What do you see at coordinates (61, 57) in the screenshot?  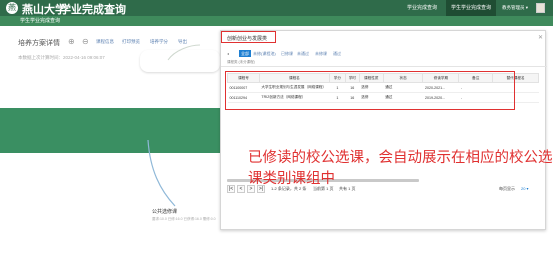 I see `last-updated-text: 本数据上次计算时间：2022-04-16 09:06:07` at bounding box center [61, 57].